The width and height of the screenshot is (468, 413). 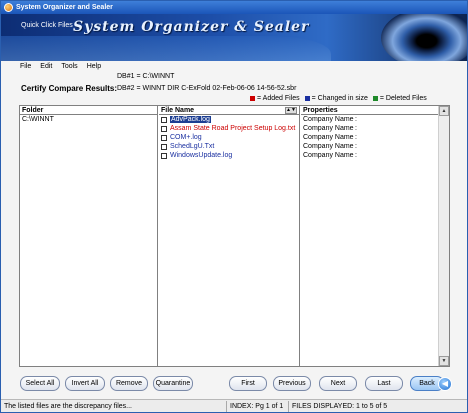 I want to click on menu-help: Help, so click(x=94, y=66).